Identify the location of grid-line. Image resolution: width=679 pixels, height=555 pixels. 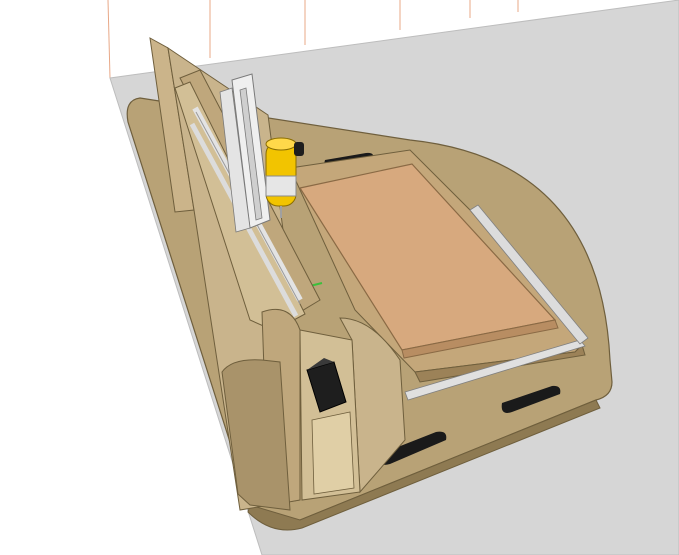
(109, 39).